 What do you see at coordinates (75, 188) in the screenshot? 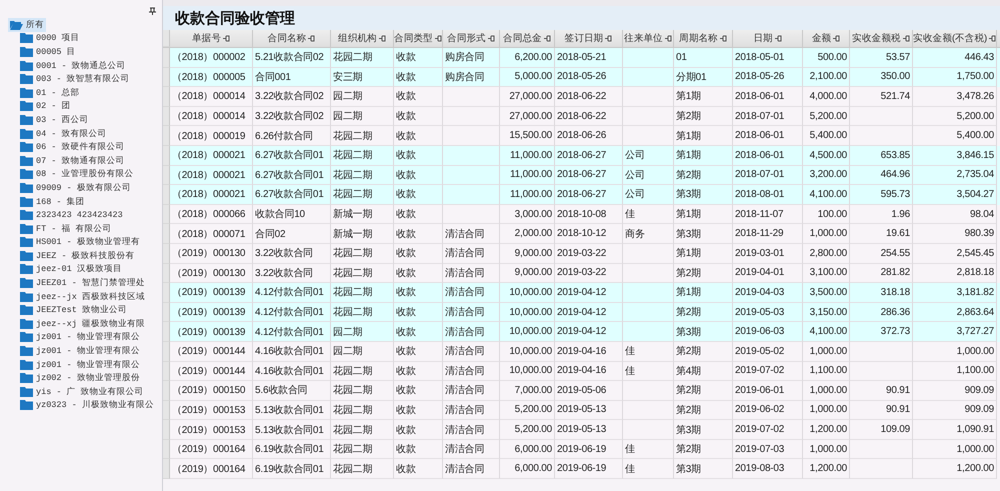
I see `tree-item: 09009 - 极致有限公司` at bounding box center [75, 188].